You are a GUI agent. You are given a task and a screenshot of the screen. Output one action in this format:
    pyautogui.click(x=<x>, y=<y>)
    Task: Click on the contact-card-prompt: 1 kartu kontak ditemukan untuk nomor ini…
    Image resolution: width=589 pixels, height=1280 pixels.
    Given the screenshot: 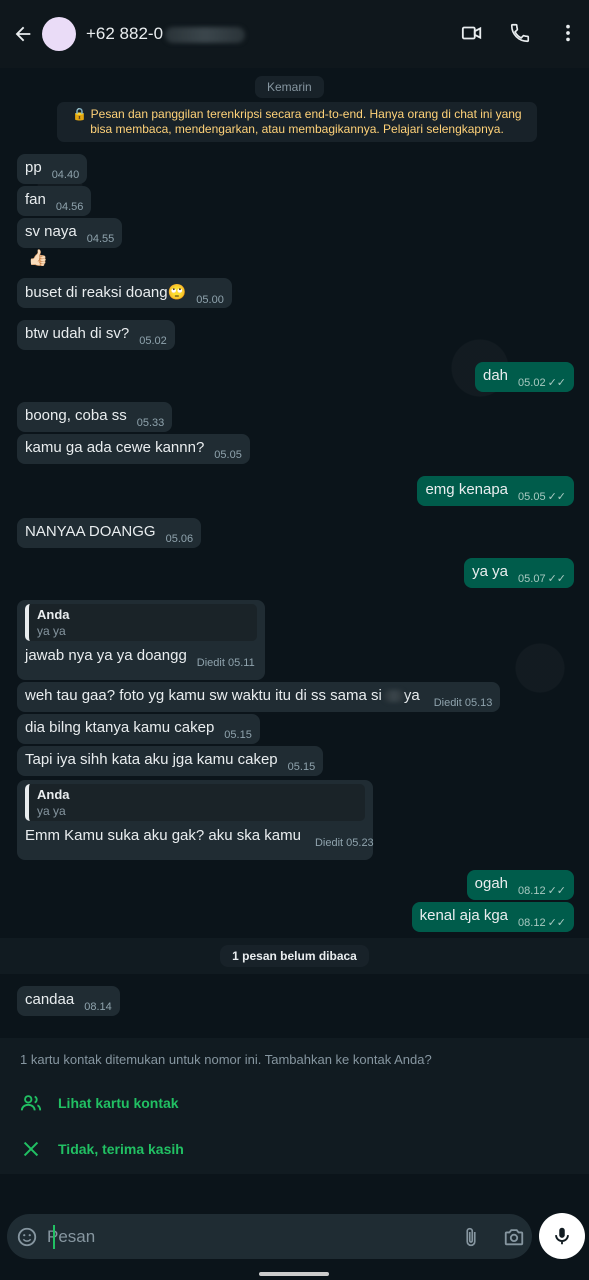 What is the action you would take?
    pyautogui.click(x=294, y=1106)
    